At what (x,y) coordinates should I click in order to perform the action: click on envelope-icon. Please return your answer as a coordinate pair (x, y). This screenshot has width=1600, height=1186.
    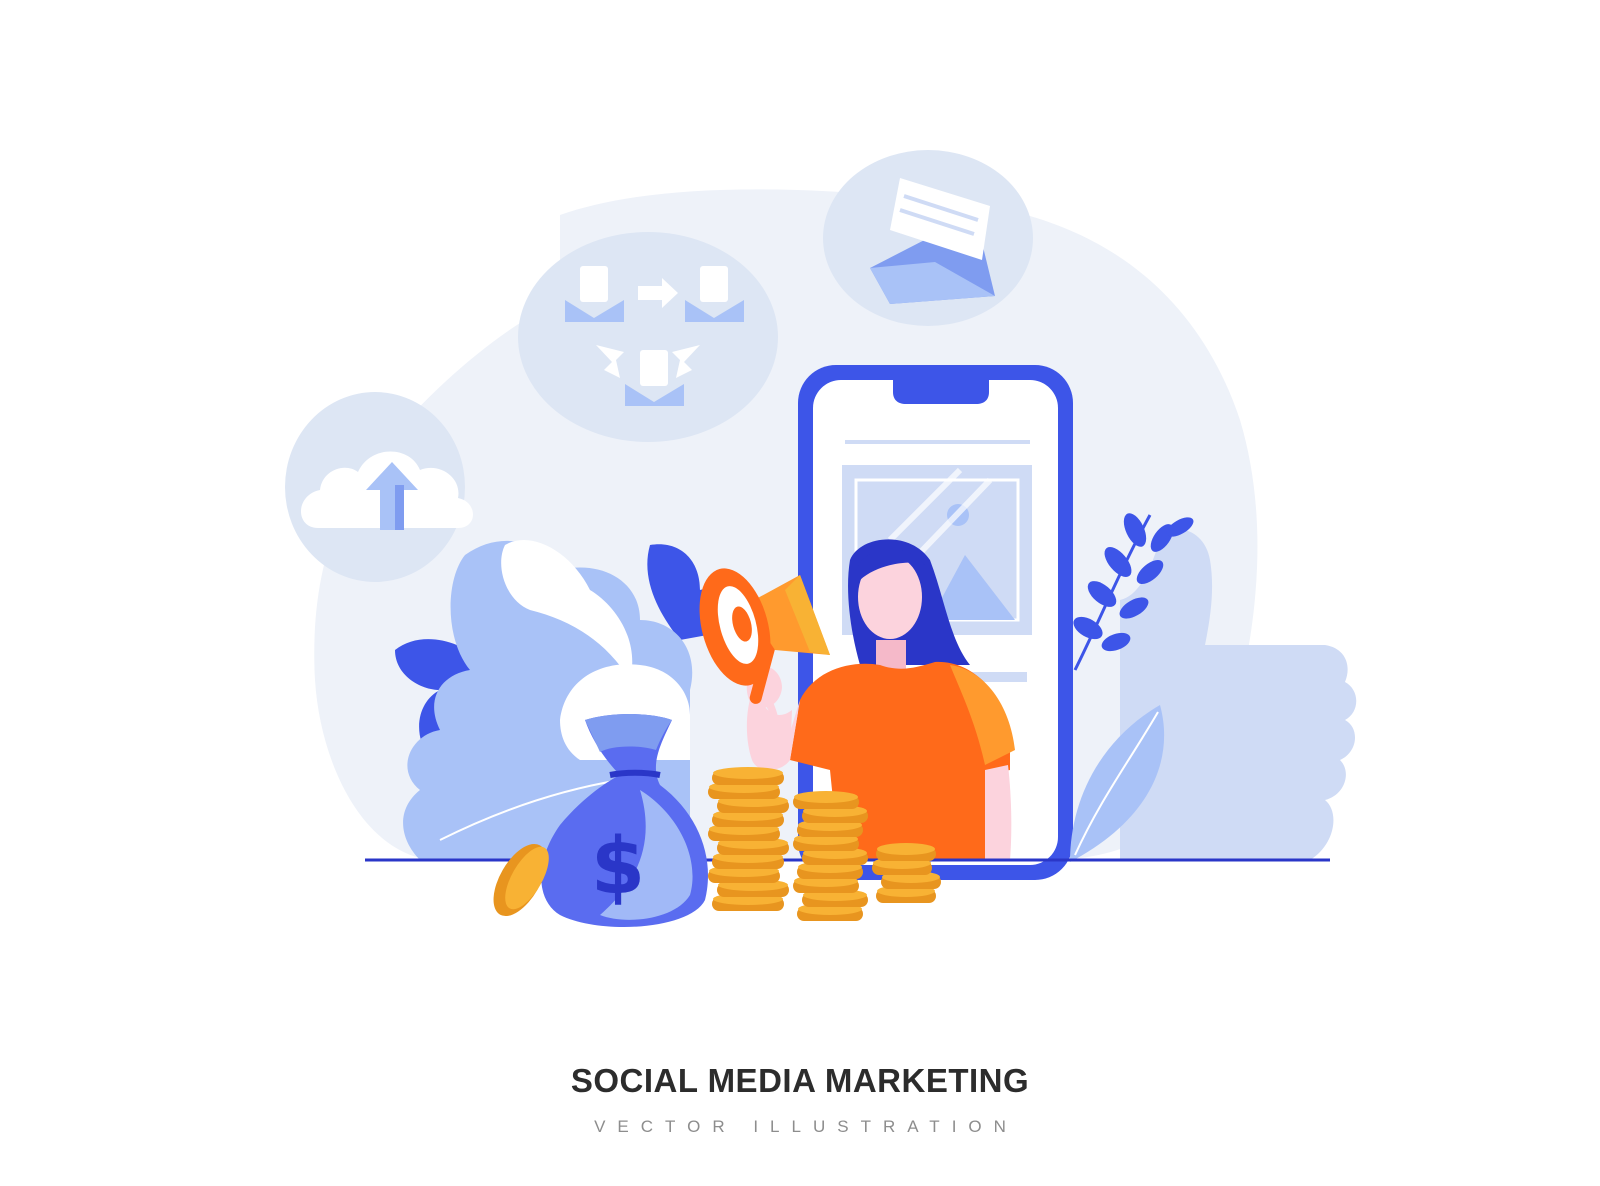
    Looking at the image, I should click on (928, 238).